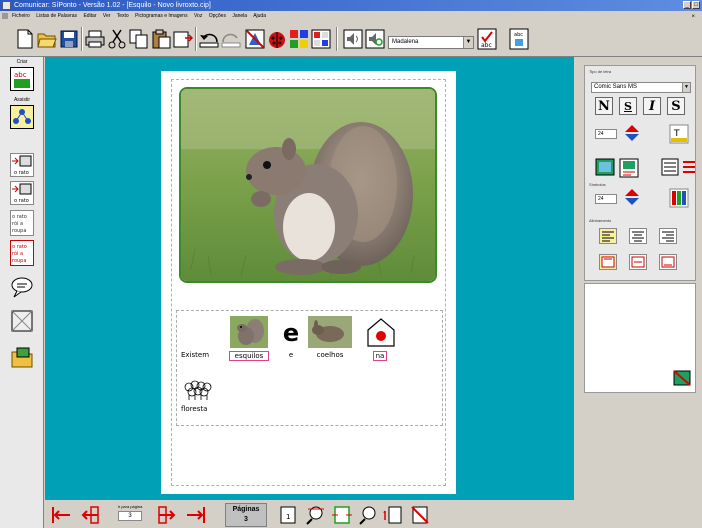 Image resolution: width=702 pixels, height=528 pixels. I want to click on word-floresta: floresta, so click(199, 409).